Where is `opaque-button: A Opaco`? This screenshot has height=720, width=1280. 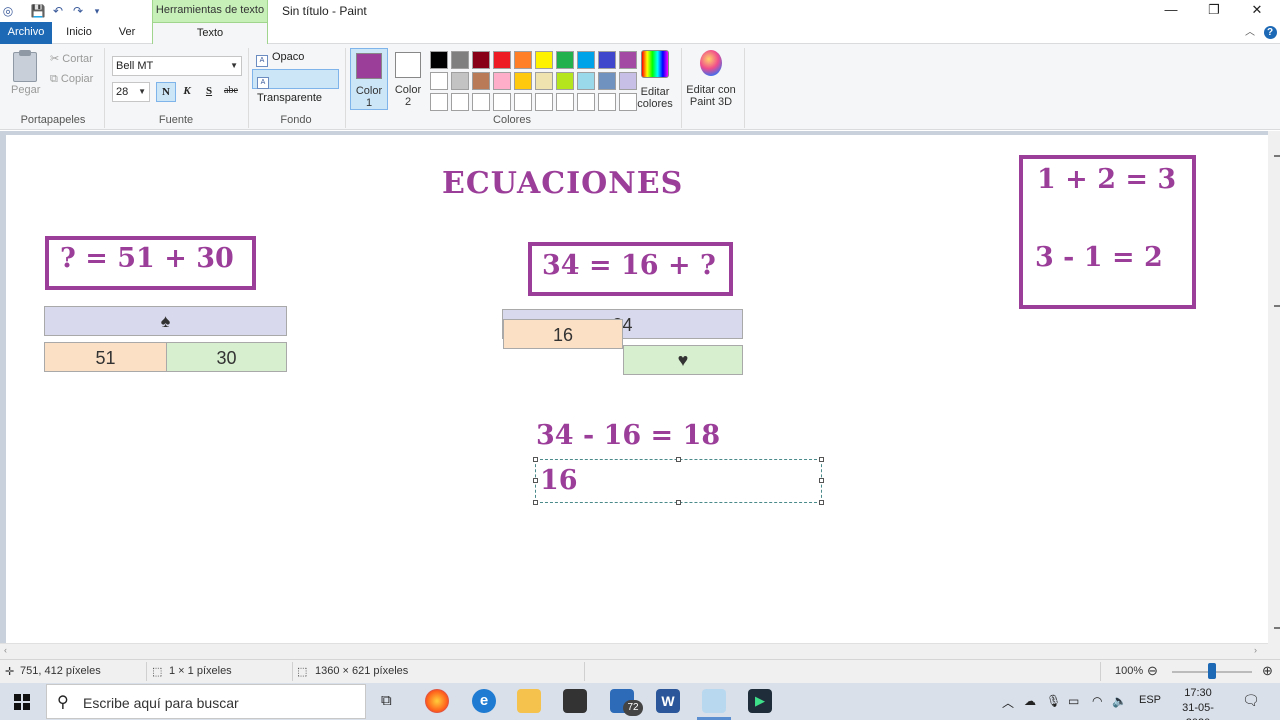 opaque-button: A Opaco is located at coordinates (295, 58).